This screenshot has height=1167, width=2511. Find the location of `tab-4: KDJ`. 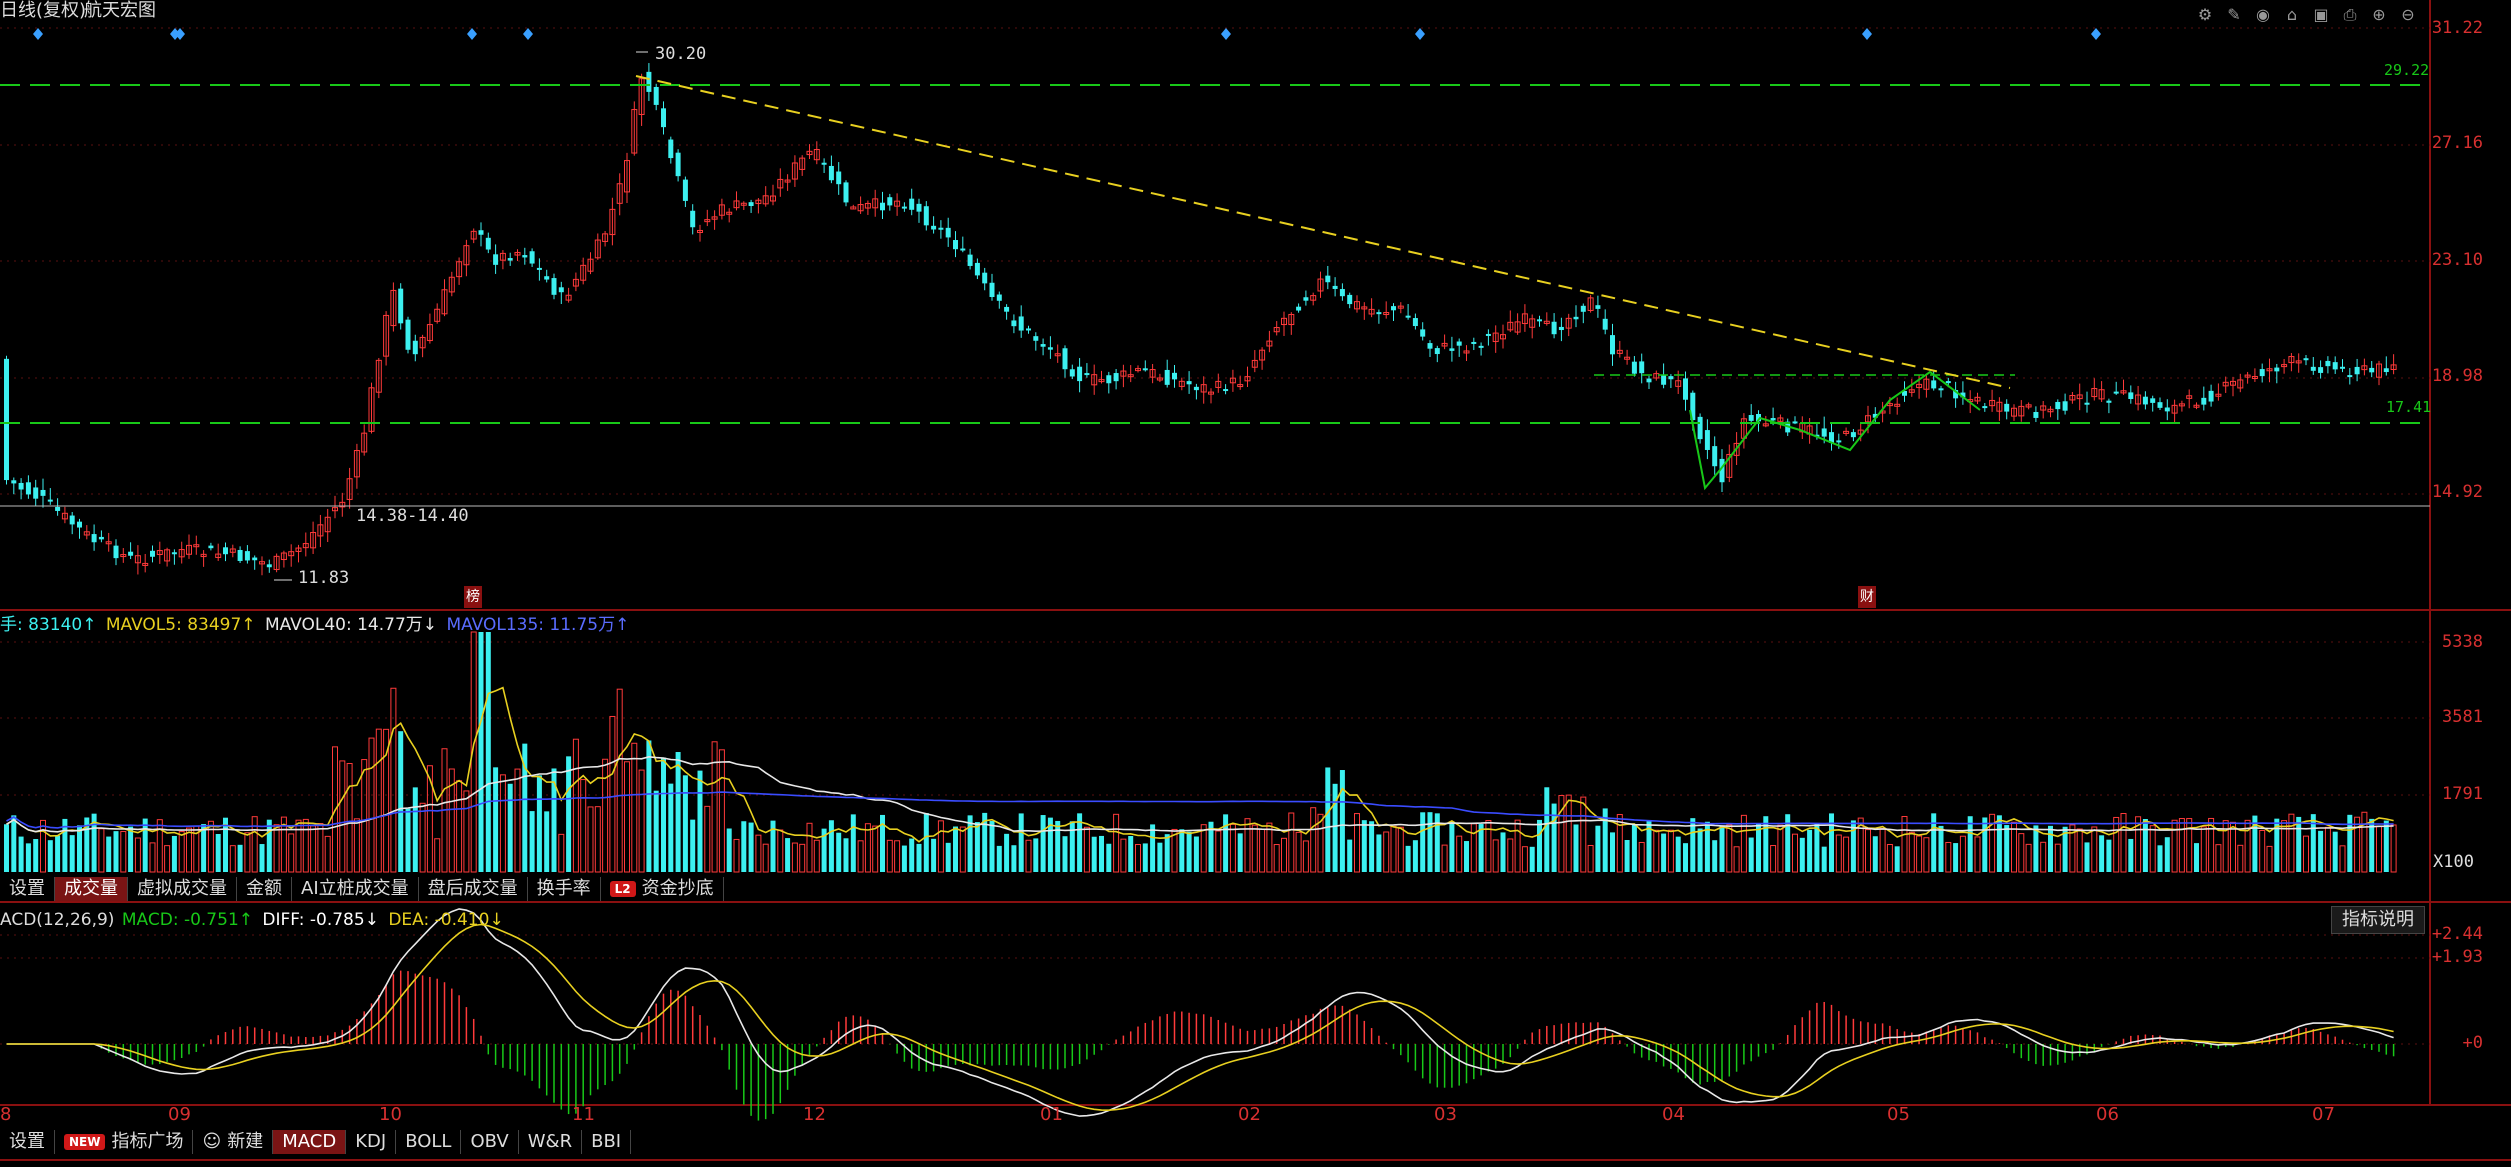

tab-4: KDJ is located at coordinates (371, 1142).